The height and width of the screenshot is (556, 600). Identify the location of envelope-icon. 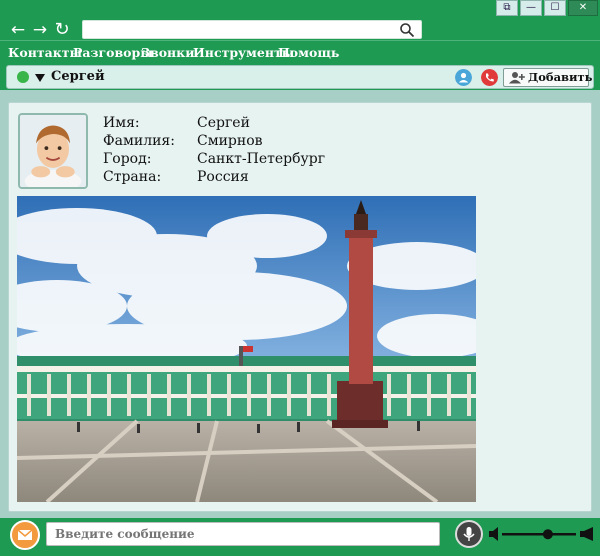
(25, 534).